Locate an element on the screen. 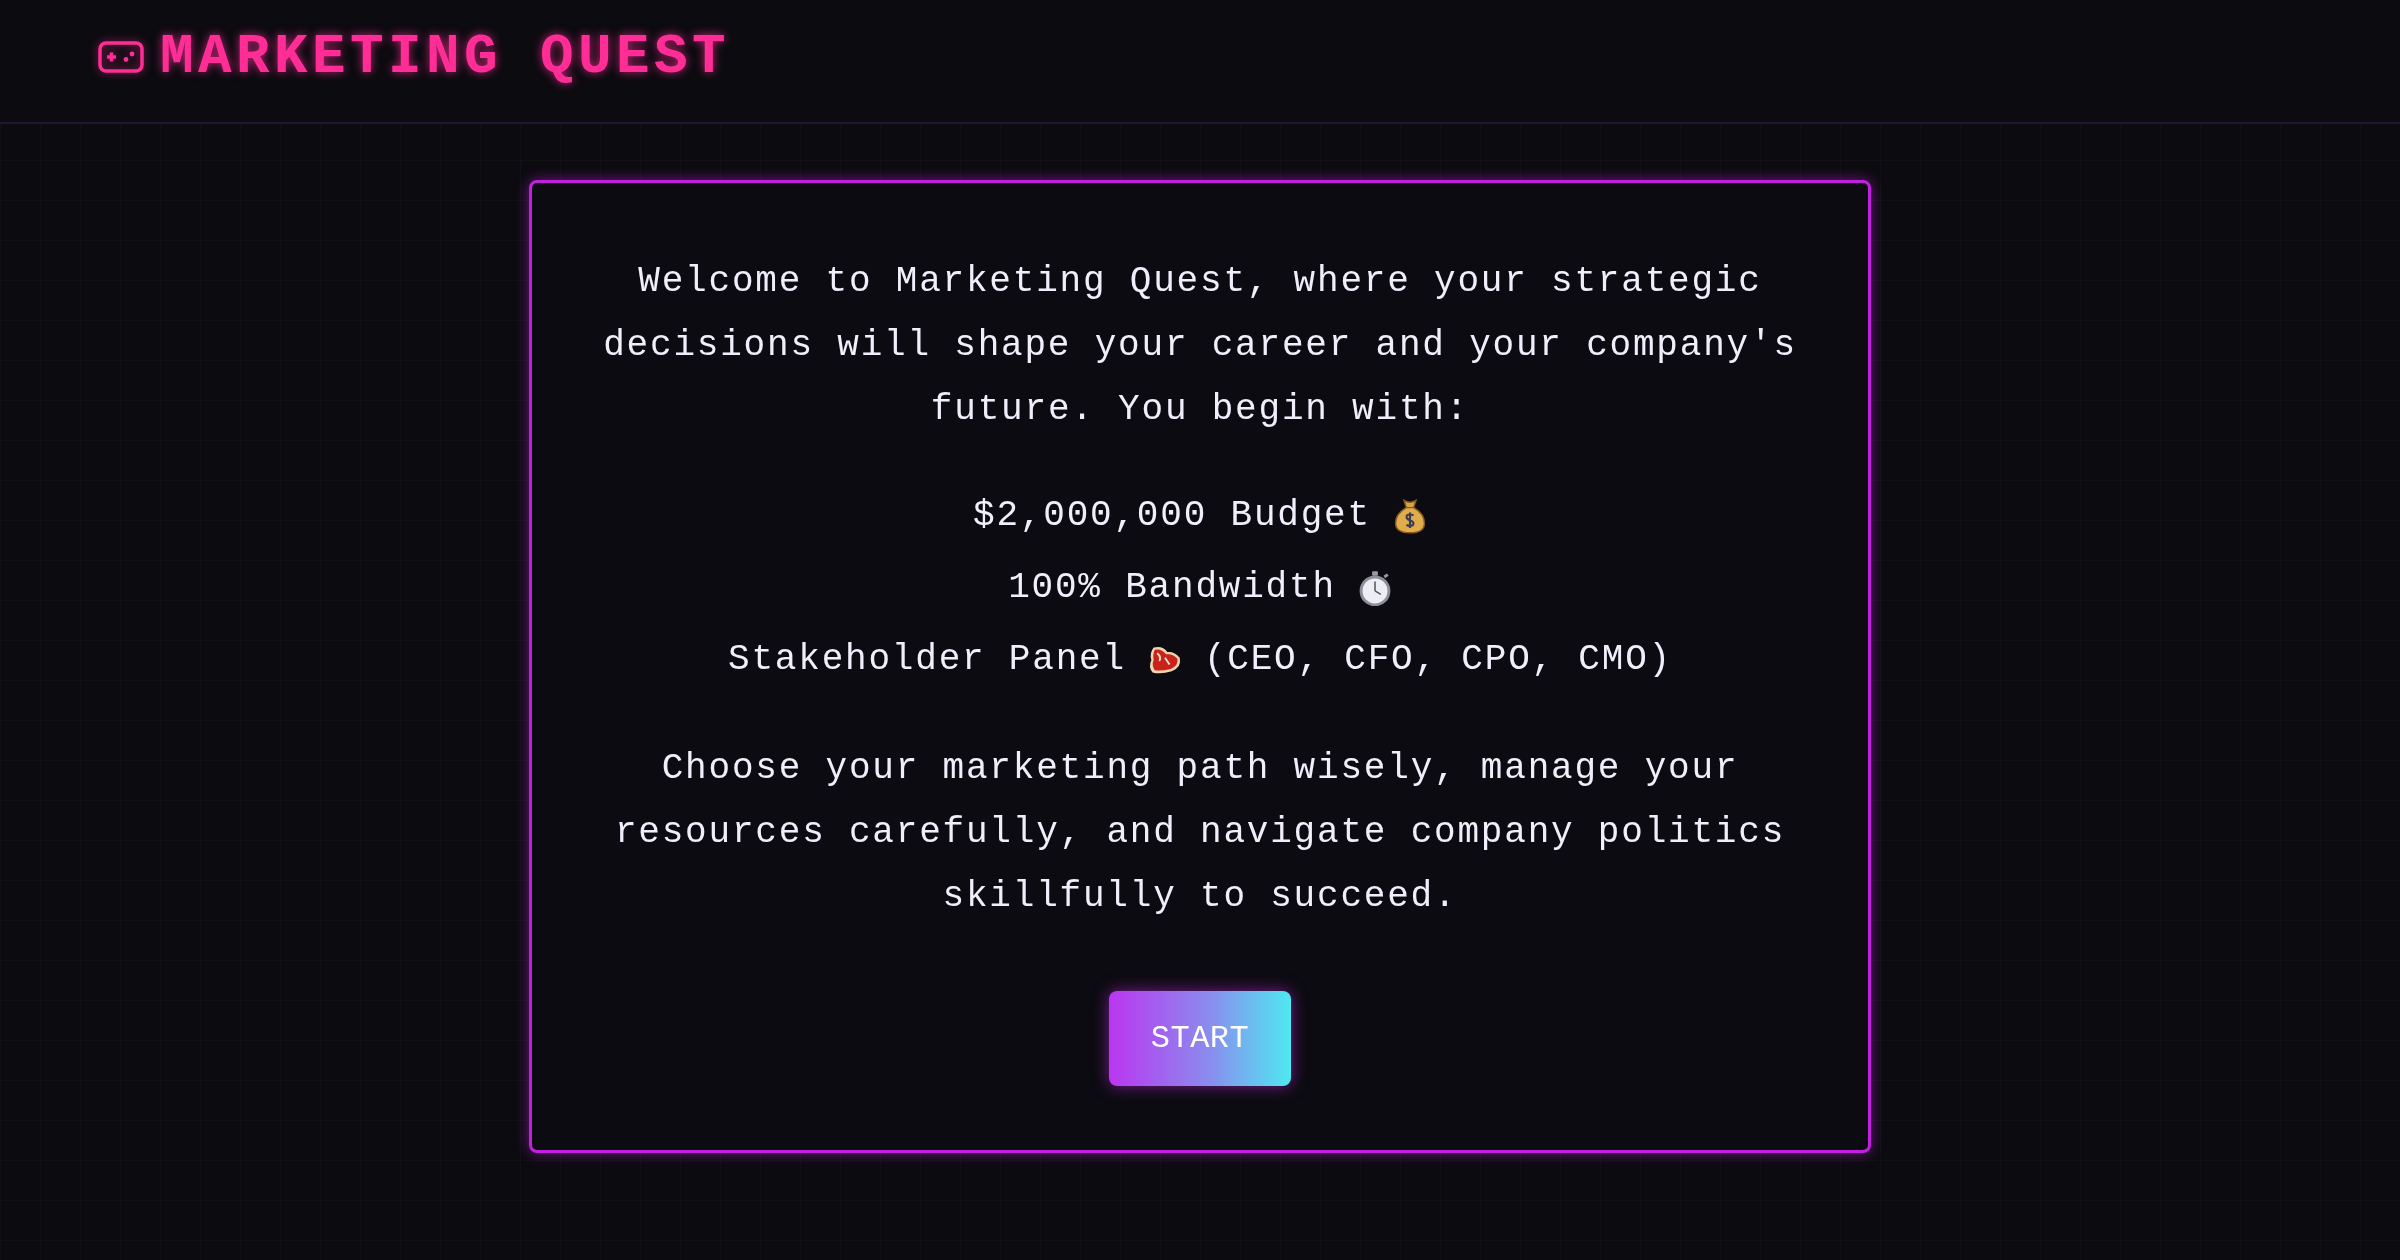  closing-text: Choose your marketing path wisely, manage your resources carefully, and navigate company politics skillfully to succeed. is located at coordinates (1200, 833).